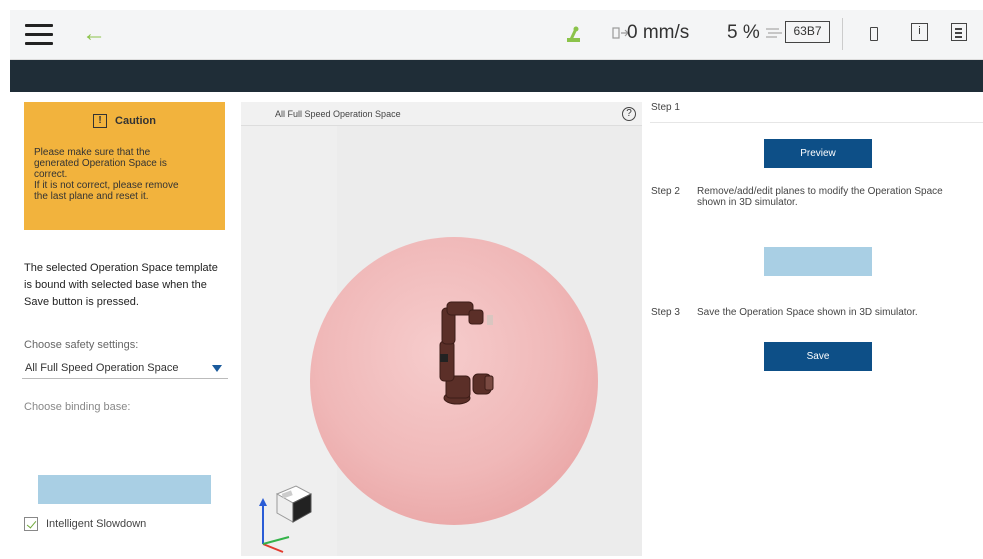 Image resolution: width=983 pixels, height=559 pixels. I want to click on step-1-divider, so click(816, 122).